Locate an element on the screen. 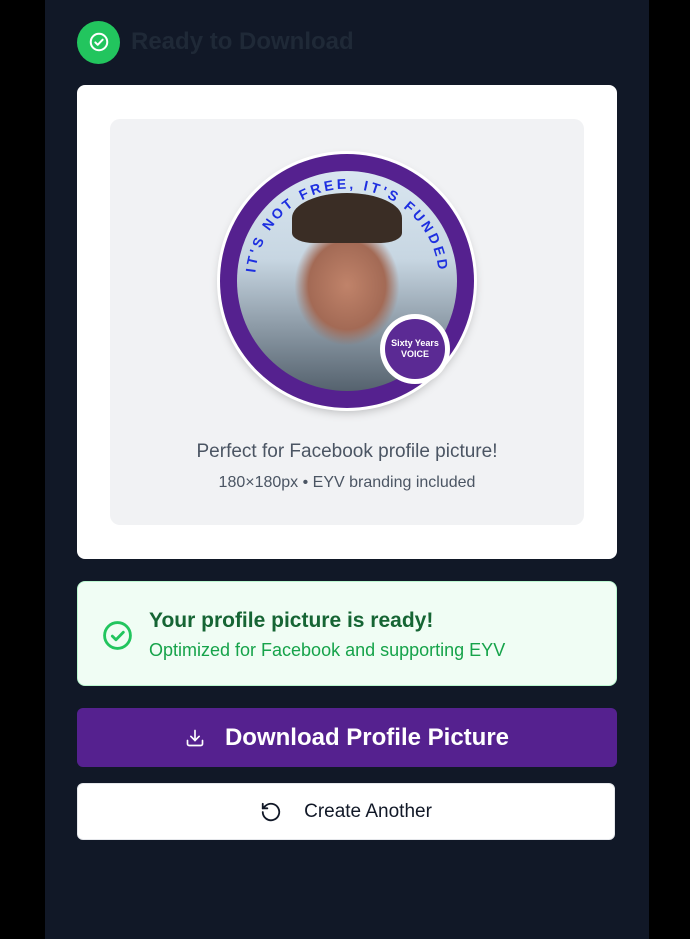 This screenshot has height=939, width=690. badge-line1: Sixty Years is located at coordinates (415, 343).